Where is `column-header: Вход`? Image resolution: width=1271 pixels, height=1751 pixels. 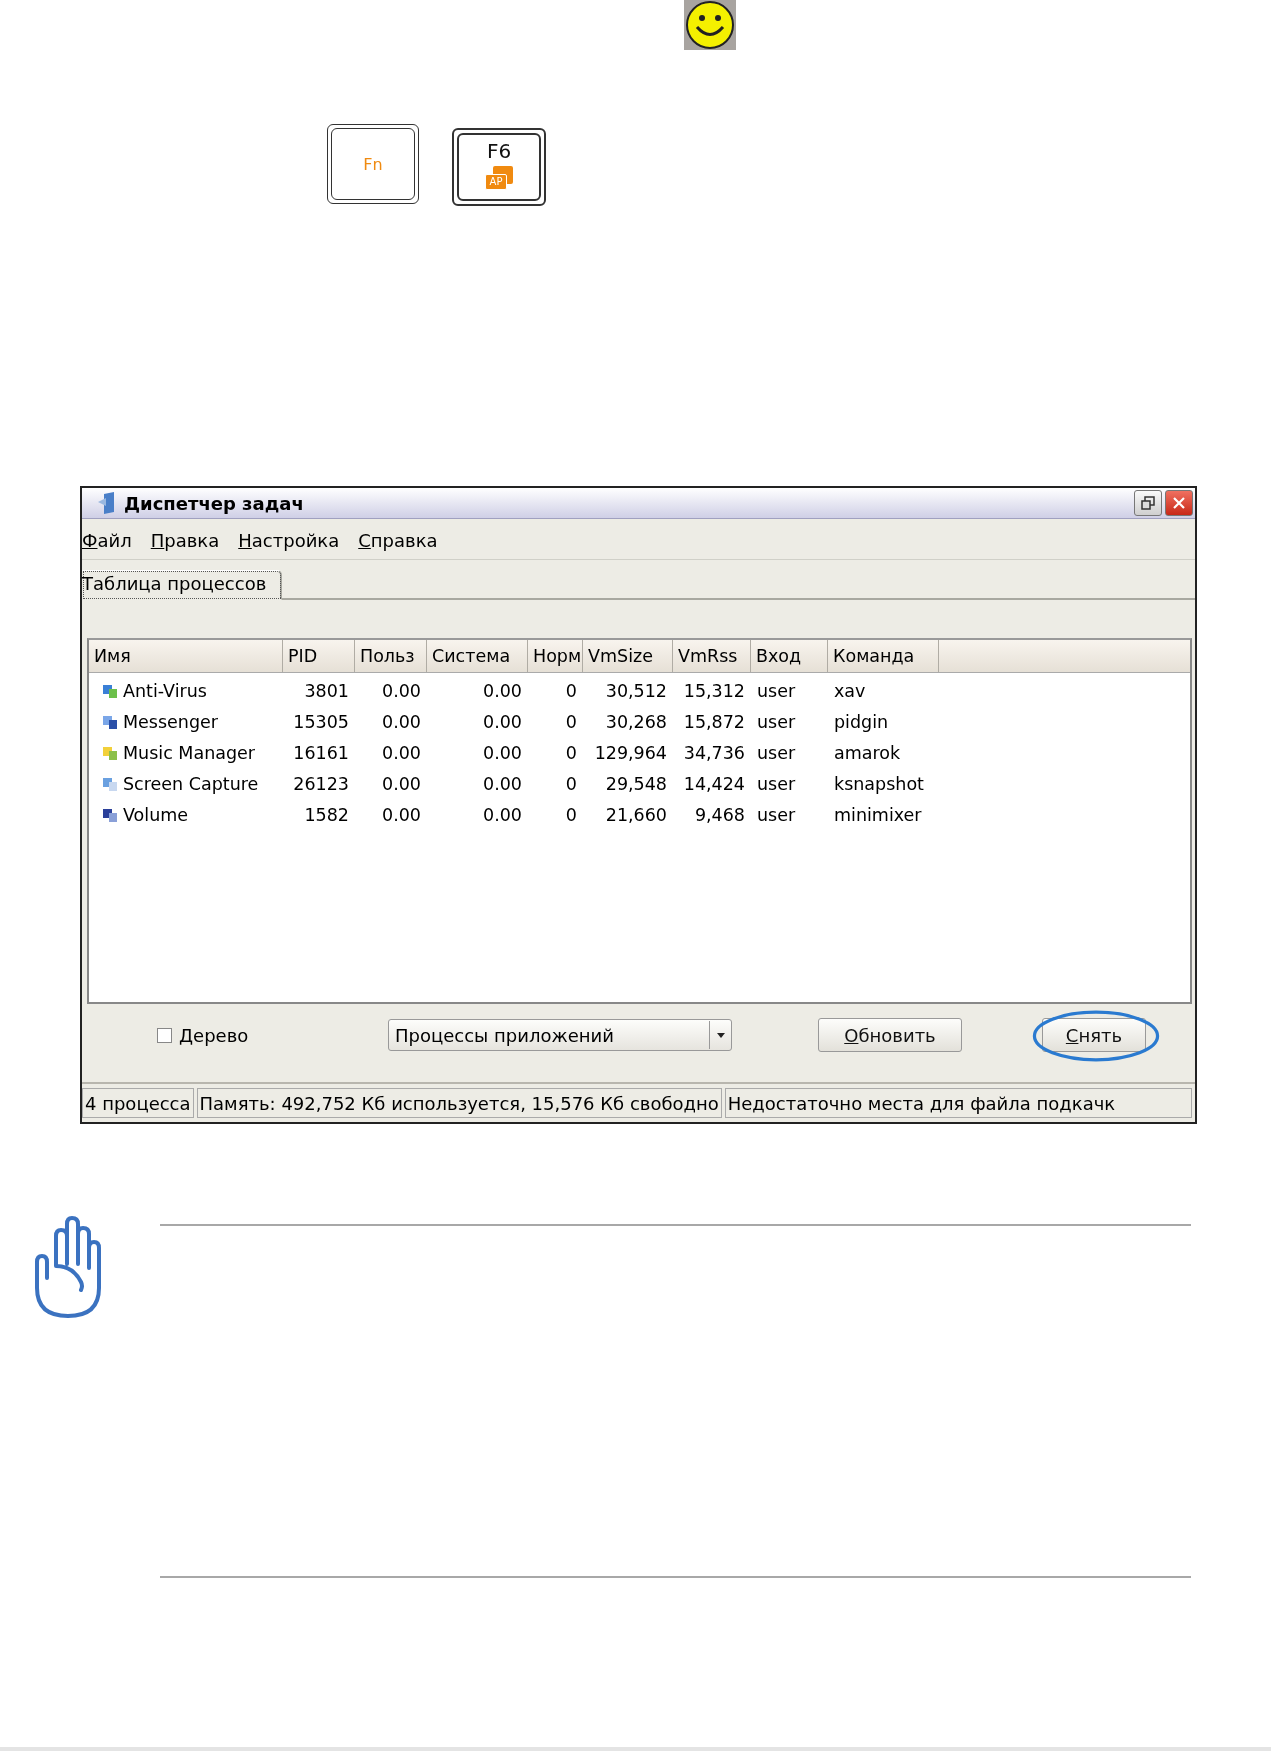
column-header: Вход is located at coordinates (789, 656).